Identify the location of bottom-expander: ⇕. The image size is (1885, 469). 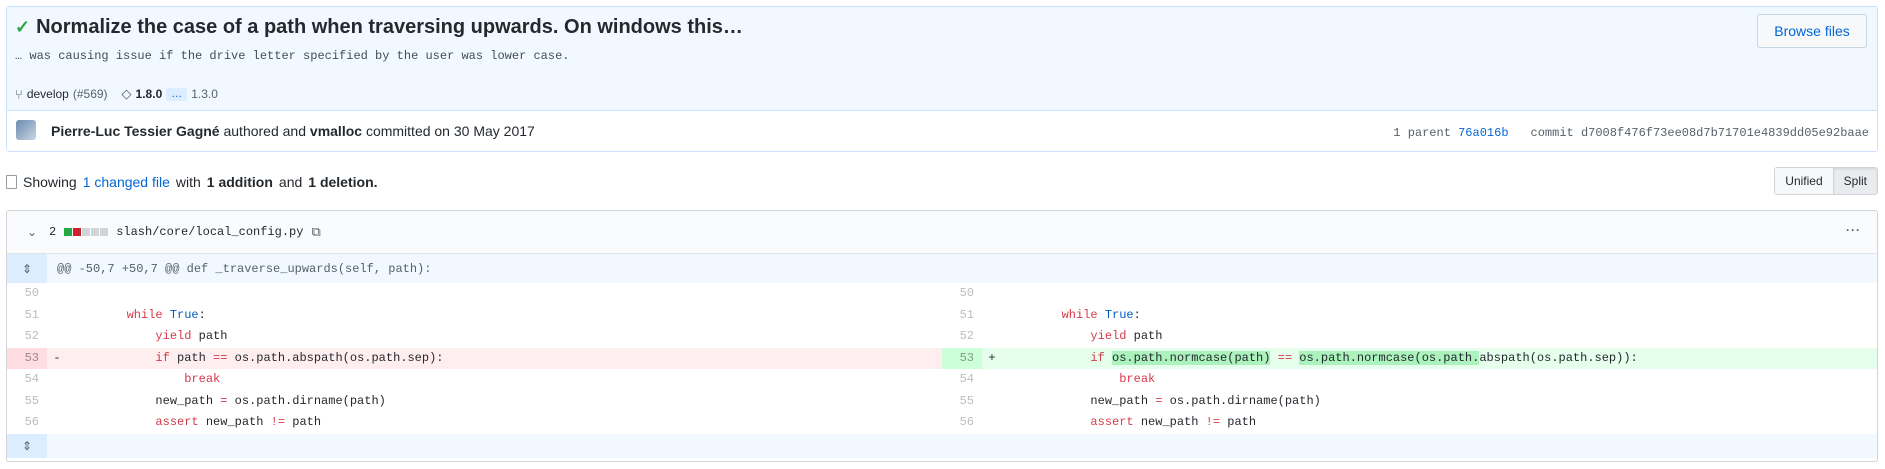
(942, 445).